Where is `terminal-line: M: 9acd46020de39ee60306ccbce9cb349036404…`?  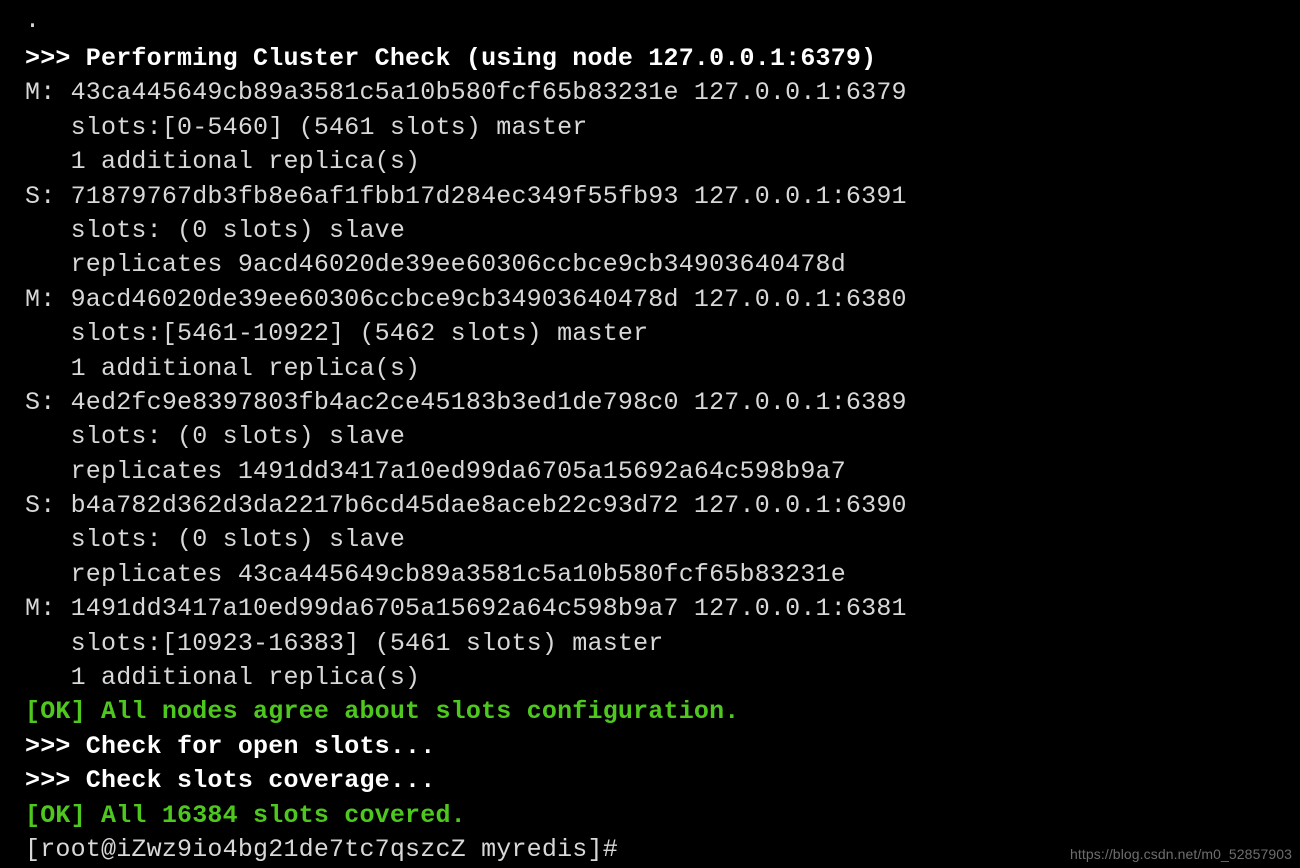
terminal-line: M: 9acd46020de39ee60306ccbce9cb349036404… is located at coordinates (466, 299).